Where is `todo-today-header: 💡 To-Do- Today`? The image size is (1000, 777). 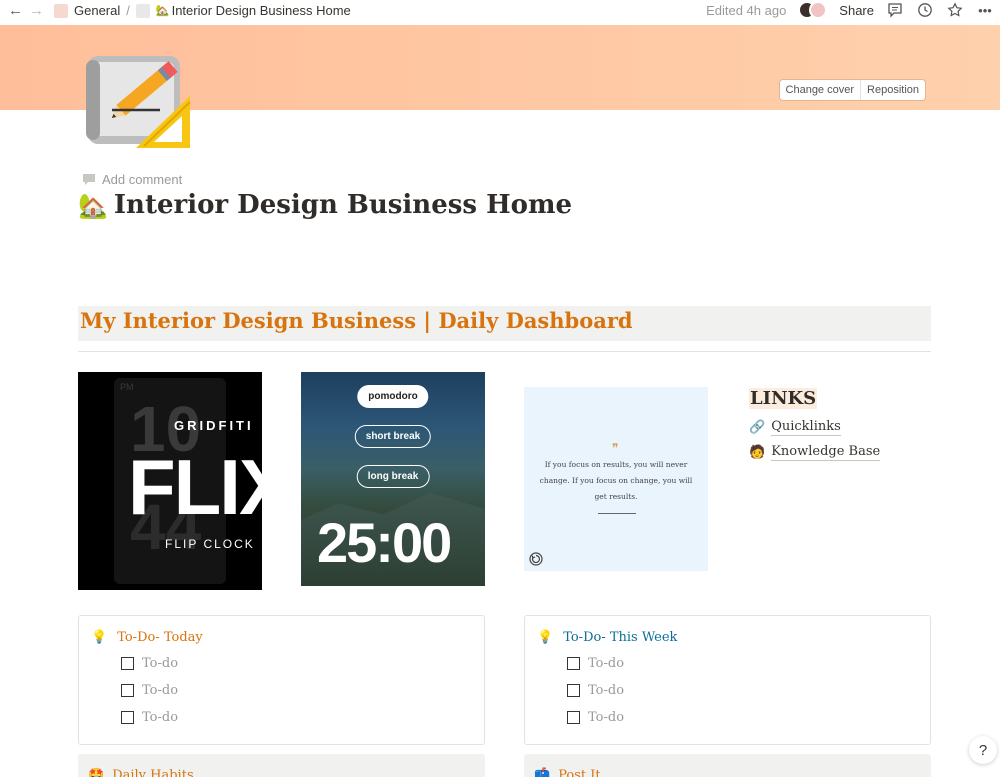
todo-today-header: 💡 To-Do- Today is located at coordinates (147, 637).